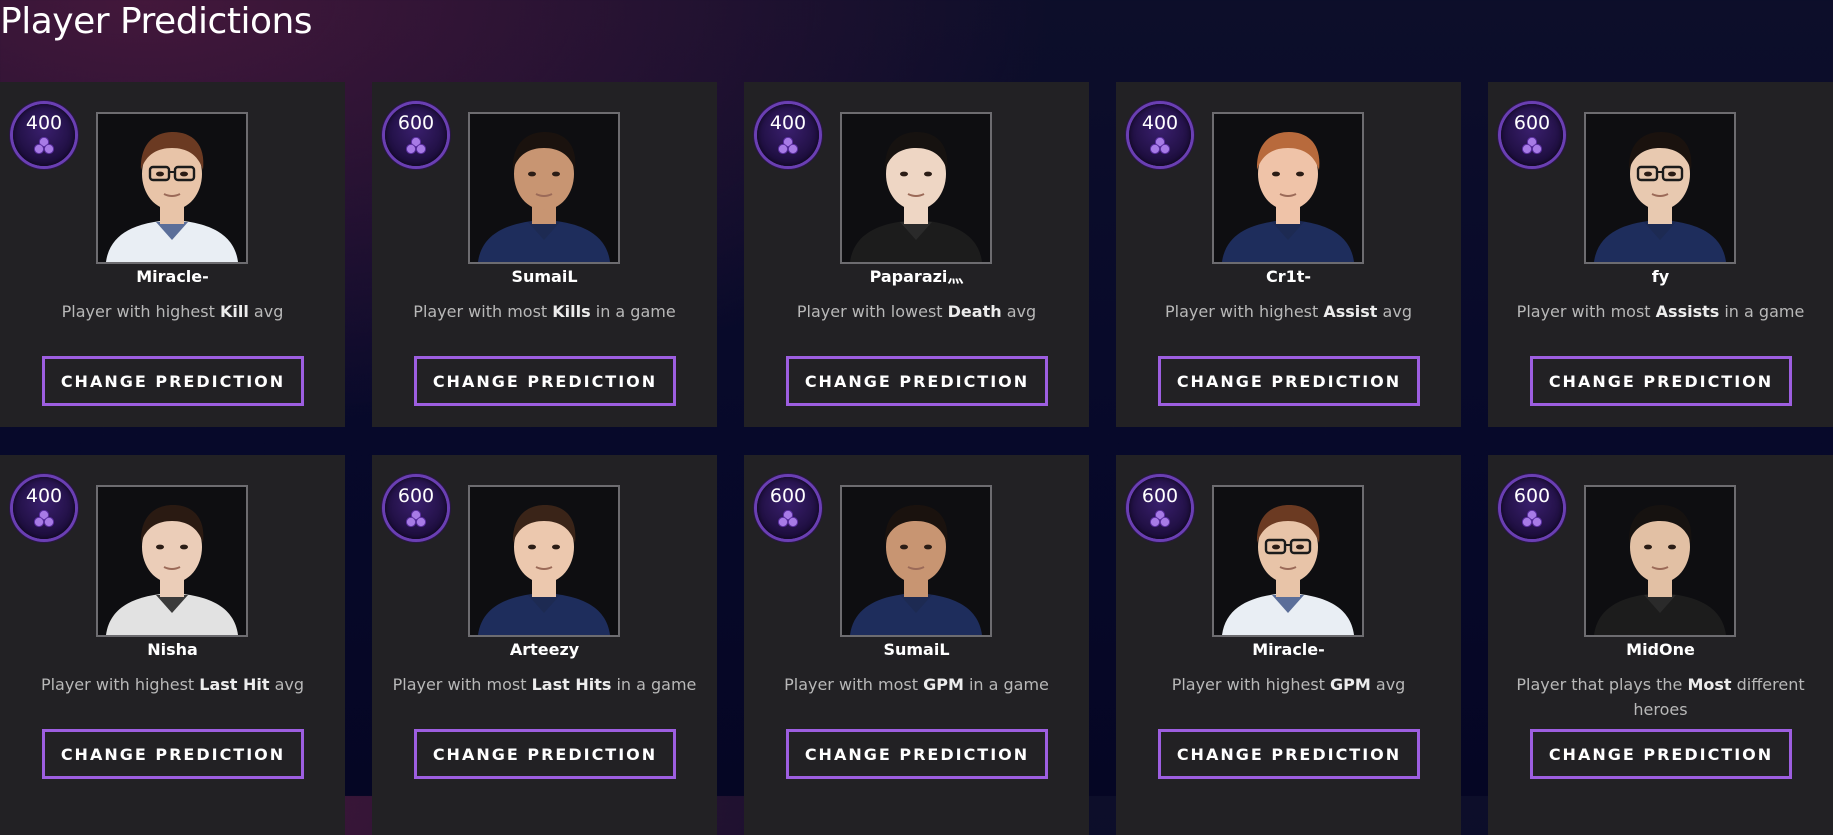 The image size is (1833, 835). What do you see at coordinates (234, 311) in the screenshot?
I see `desc-stat: Kill` at bounding box center [234, 311].